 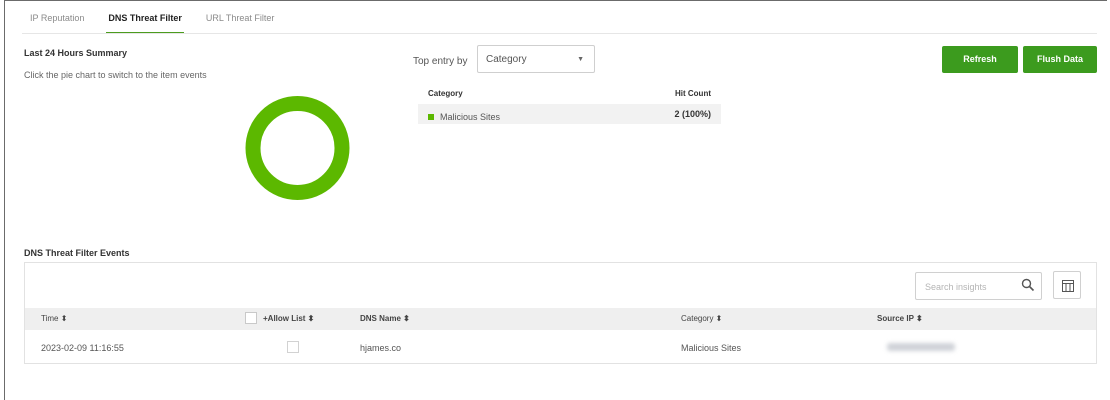 I want to click on tab-ip-reputation: IP Reputation, so click(x=63, y=22).